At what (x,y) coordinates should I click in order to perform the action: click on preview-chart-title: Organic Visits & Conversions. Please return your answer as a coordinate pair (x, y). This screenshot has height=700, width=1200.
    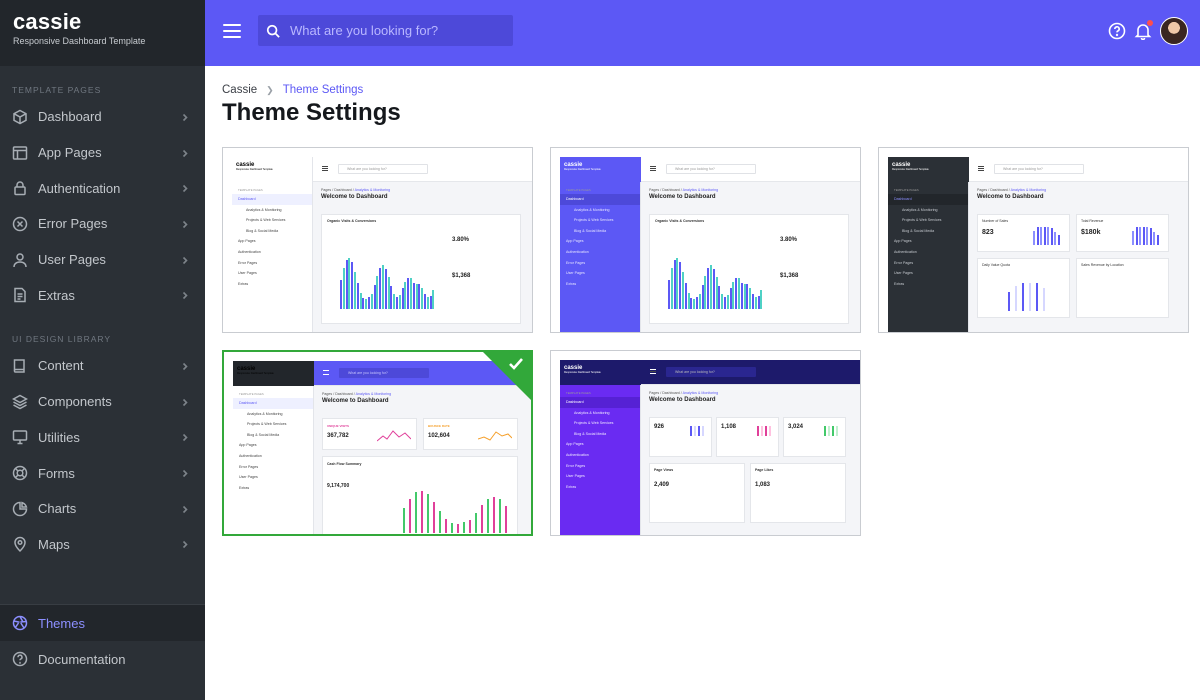
    Looking at the image, I should click on (680, 221).